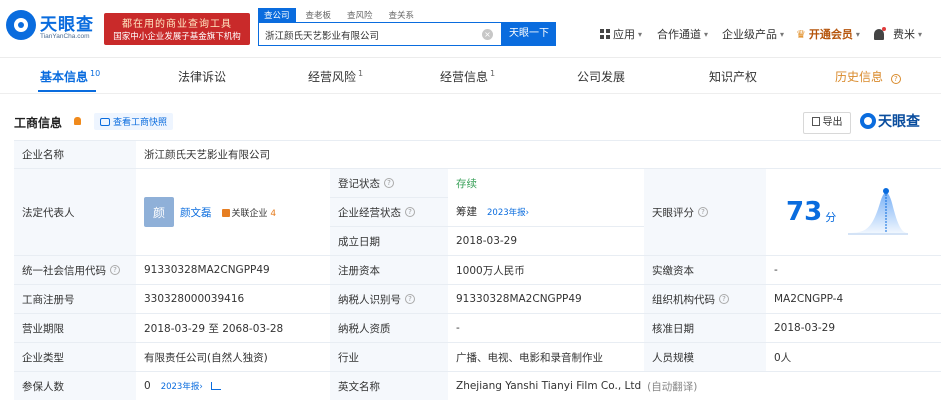 Image resolution: width=941 pixels, height=400 pixels. I want to click on tab-business-risk: 经营风险 1, so click(335, 76).